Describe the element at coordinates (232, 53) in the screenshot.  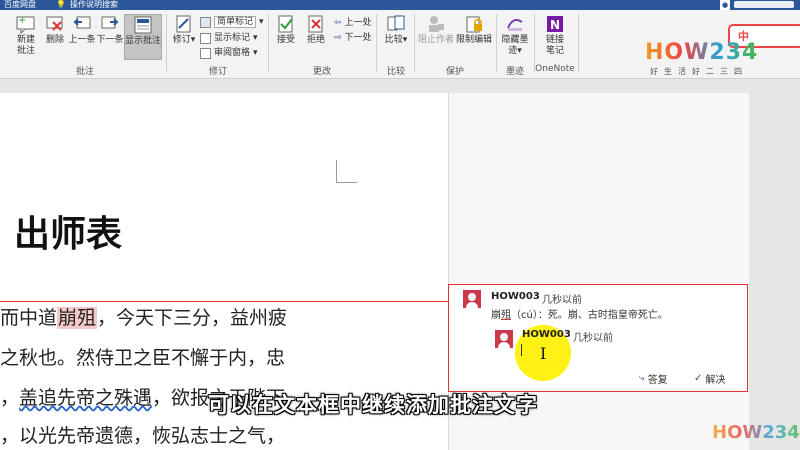
I see `review-pane-label: 审阅窗格` at that location.